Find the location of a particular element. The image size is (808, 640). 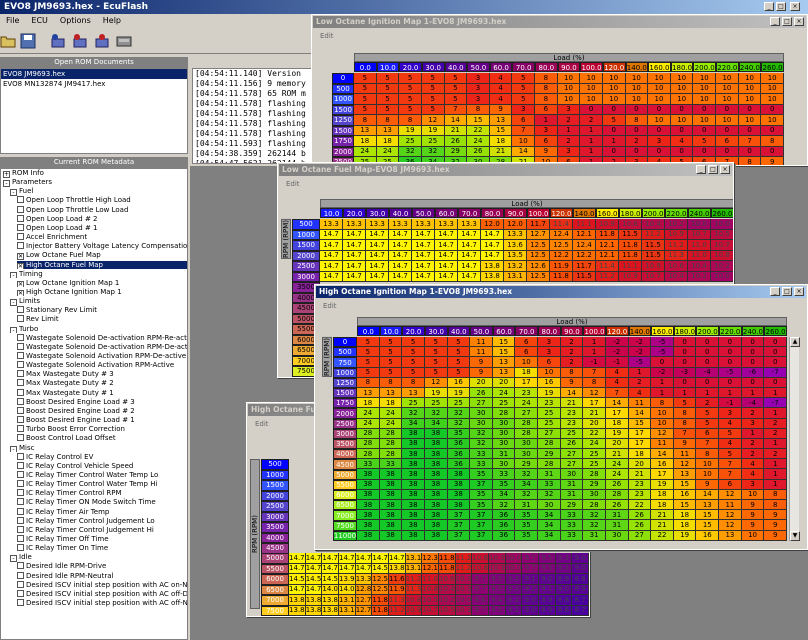

map-cell: 9.5 is located at coordinates (547, 558).